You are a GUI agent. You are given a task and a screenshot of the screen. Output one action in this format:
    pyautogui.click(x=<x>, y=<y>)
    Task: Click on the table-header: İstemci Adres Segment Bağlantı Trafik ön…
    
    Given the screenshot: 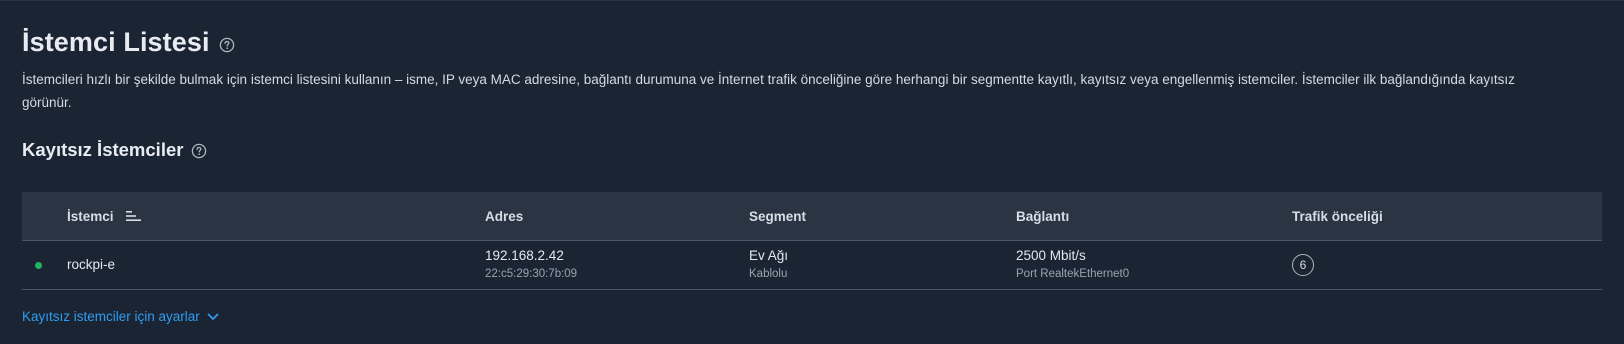 What is the action you would take?
    pyautogui.click(x=812, y=216)
    